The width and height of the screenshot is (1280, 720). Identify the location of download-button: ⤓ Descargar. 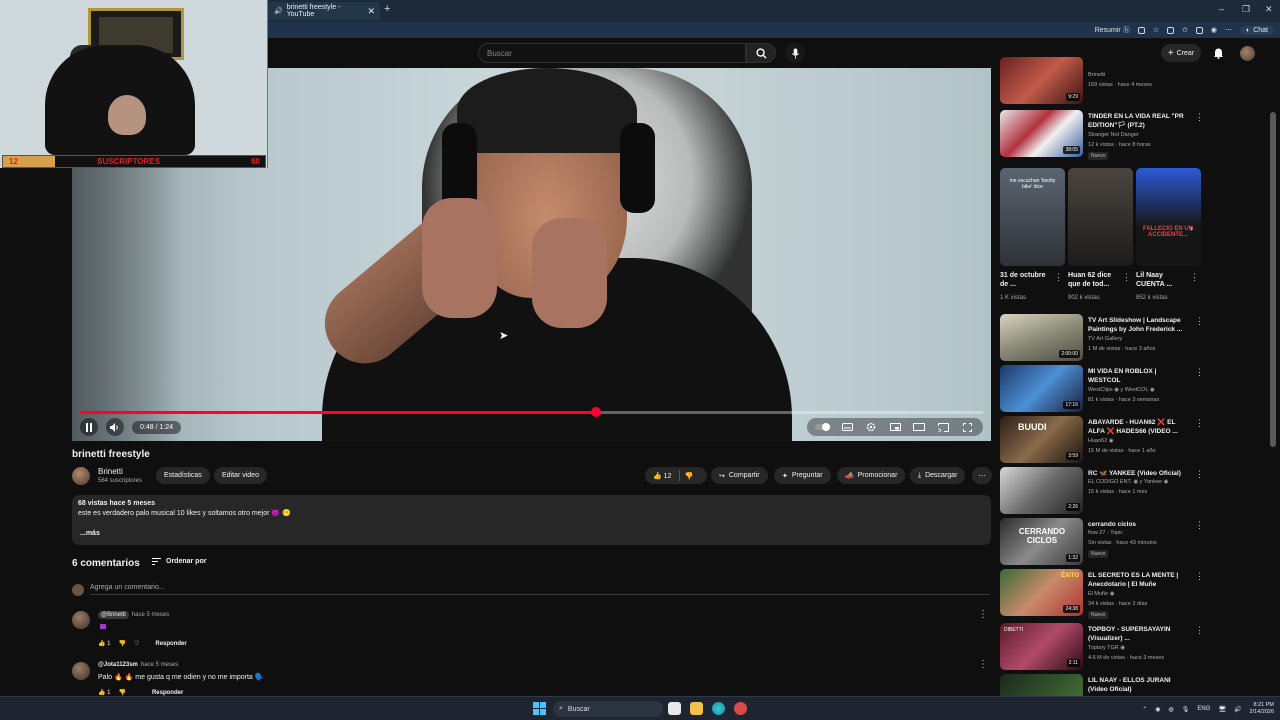
(938, 475).